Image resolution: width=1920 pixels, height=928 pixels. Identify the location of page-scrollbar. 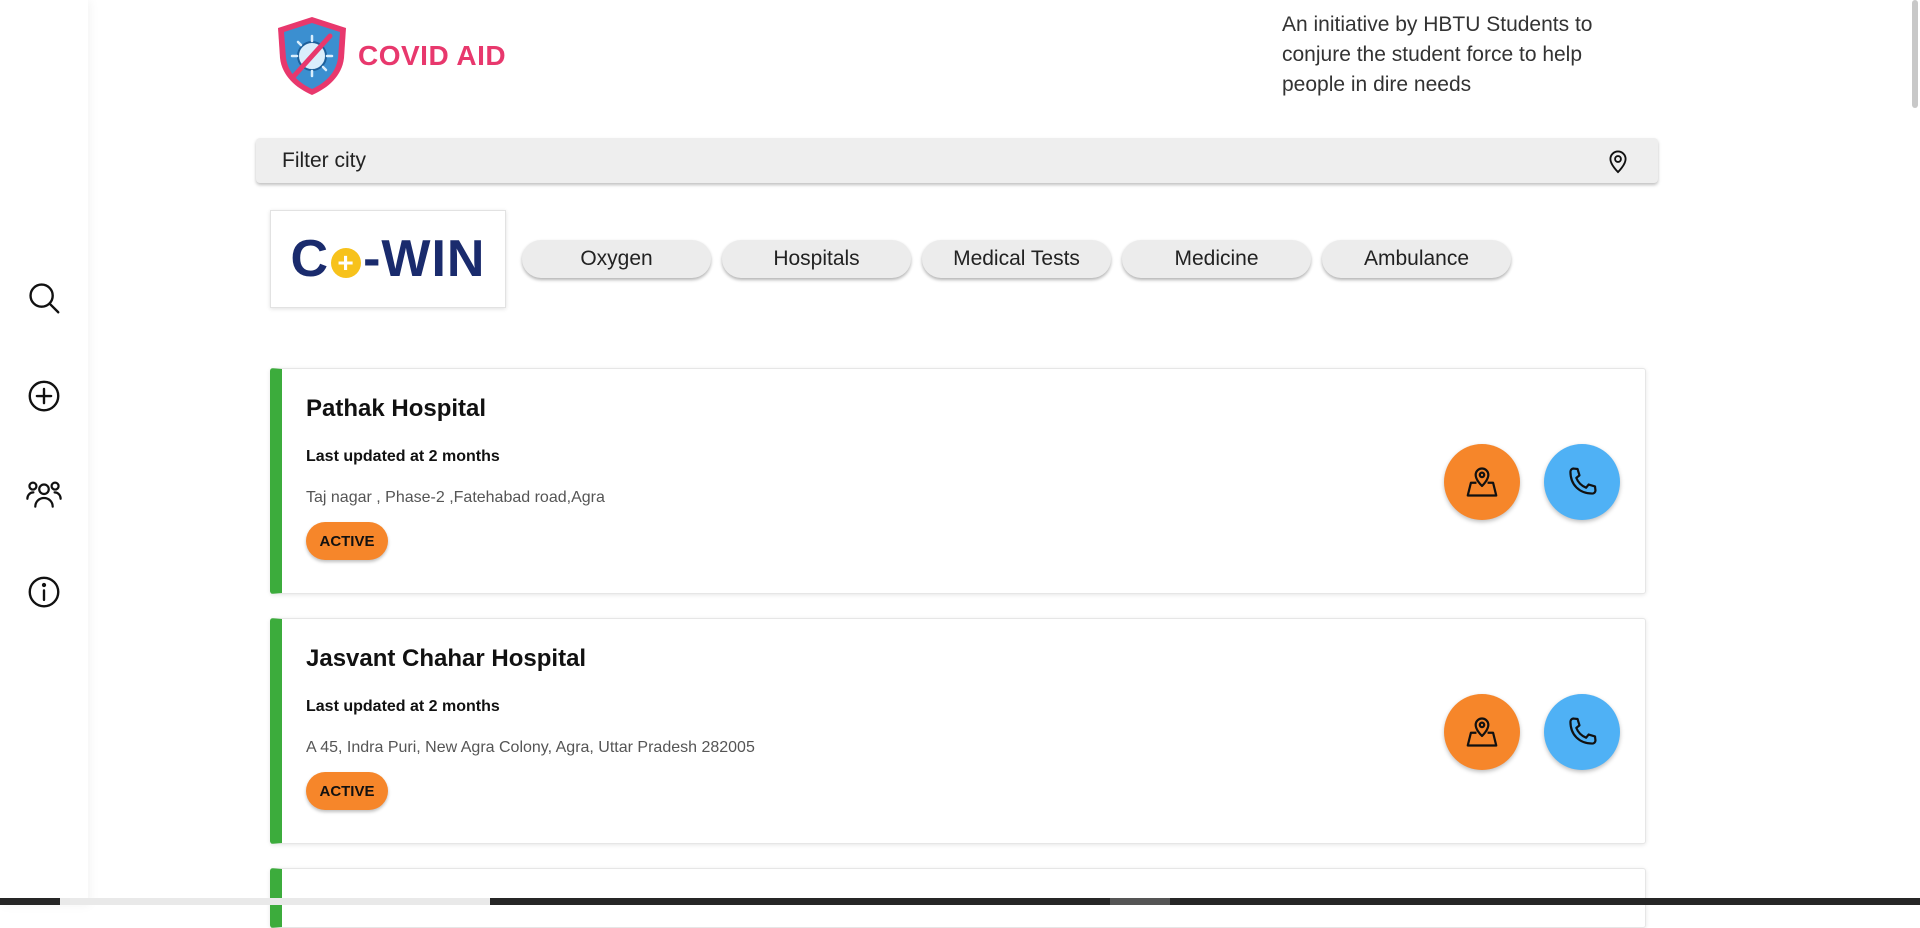
(1915, 452).